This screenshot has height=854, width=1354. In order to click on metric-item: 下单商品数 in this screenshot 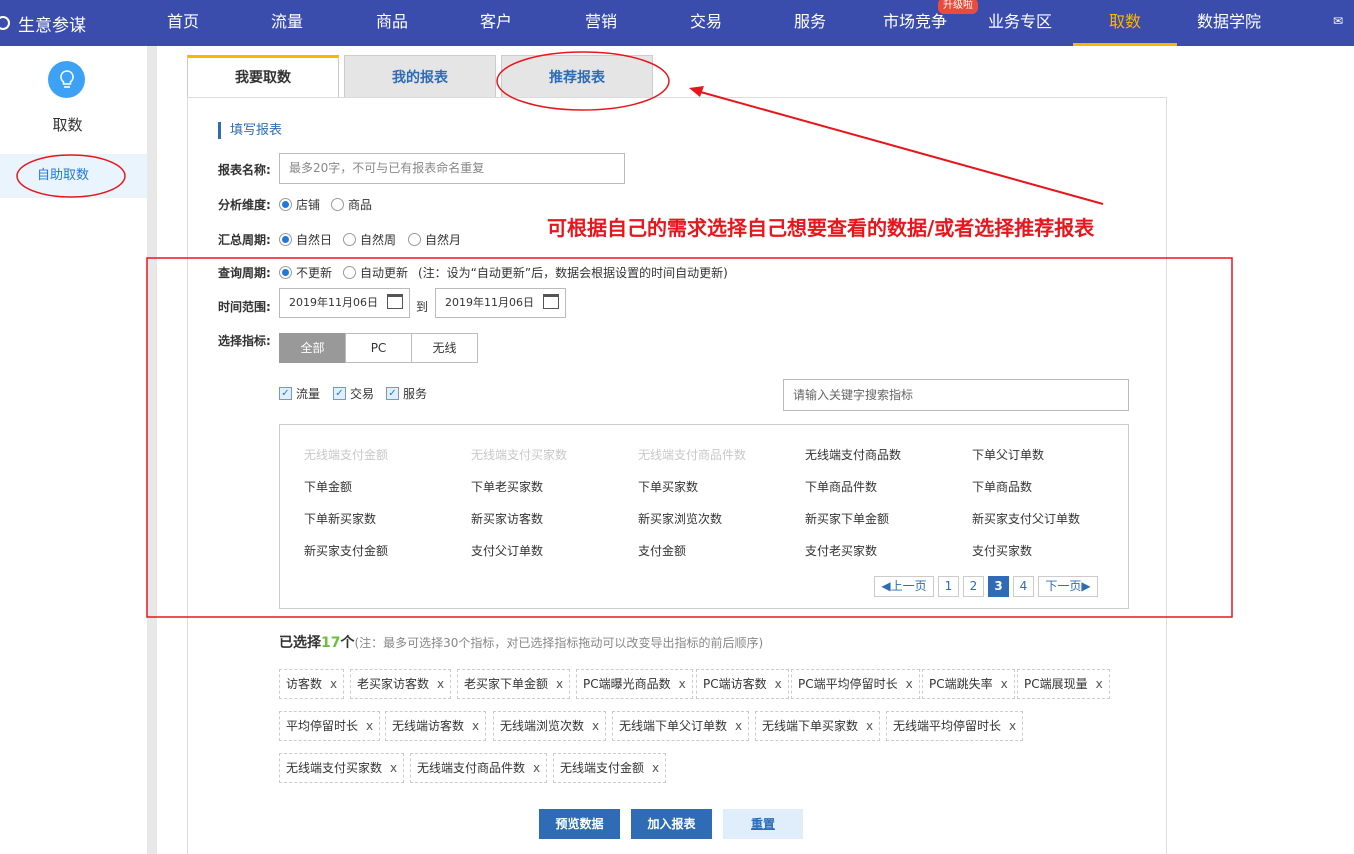, I will do `click(1002, 486)`.